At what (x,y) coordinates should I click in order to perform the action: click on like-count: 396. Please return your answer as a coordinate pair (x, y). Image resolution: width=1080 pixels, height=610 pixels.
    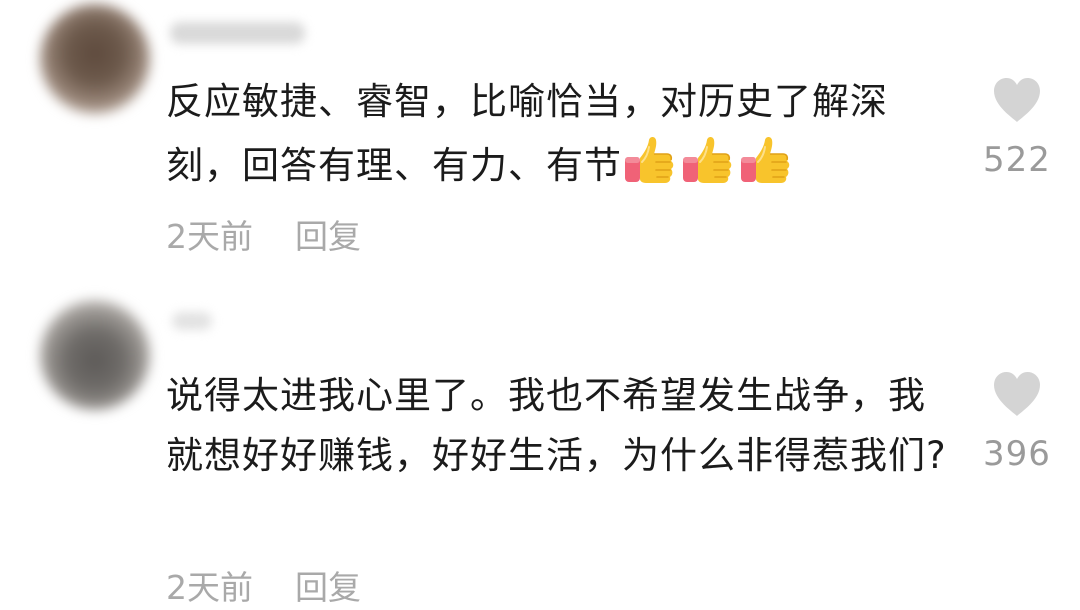
    Looking at the image, I should click on (1017, 454).